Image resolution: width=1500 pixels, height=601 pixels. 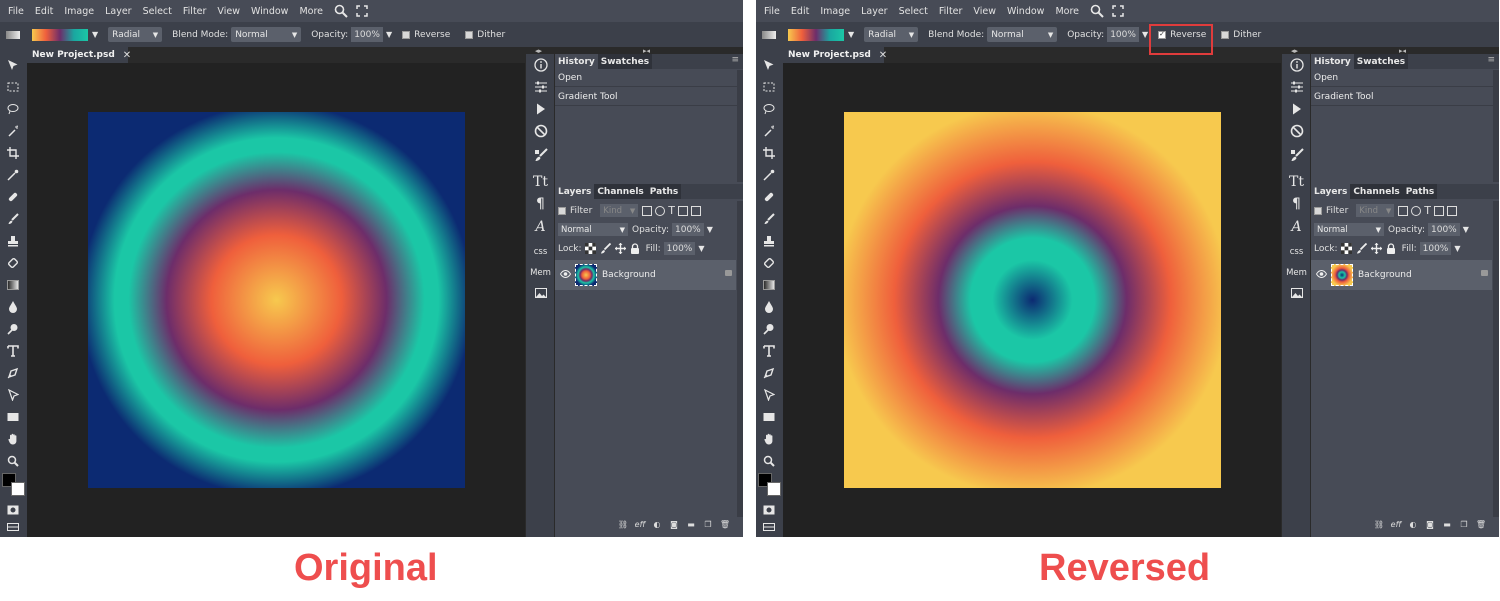 What do you see at coordinates (1379, 524) in the screenshot?
I see `link-icon: ⛓` at bounding box center [1379, 524].